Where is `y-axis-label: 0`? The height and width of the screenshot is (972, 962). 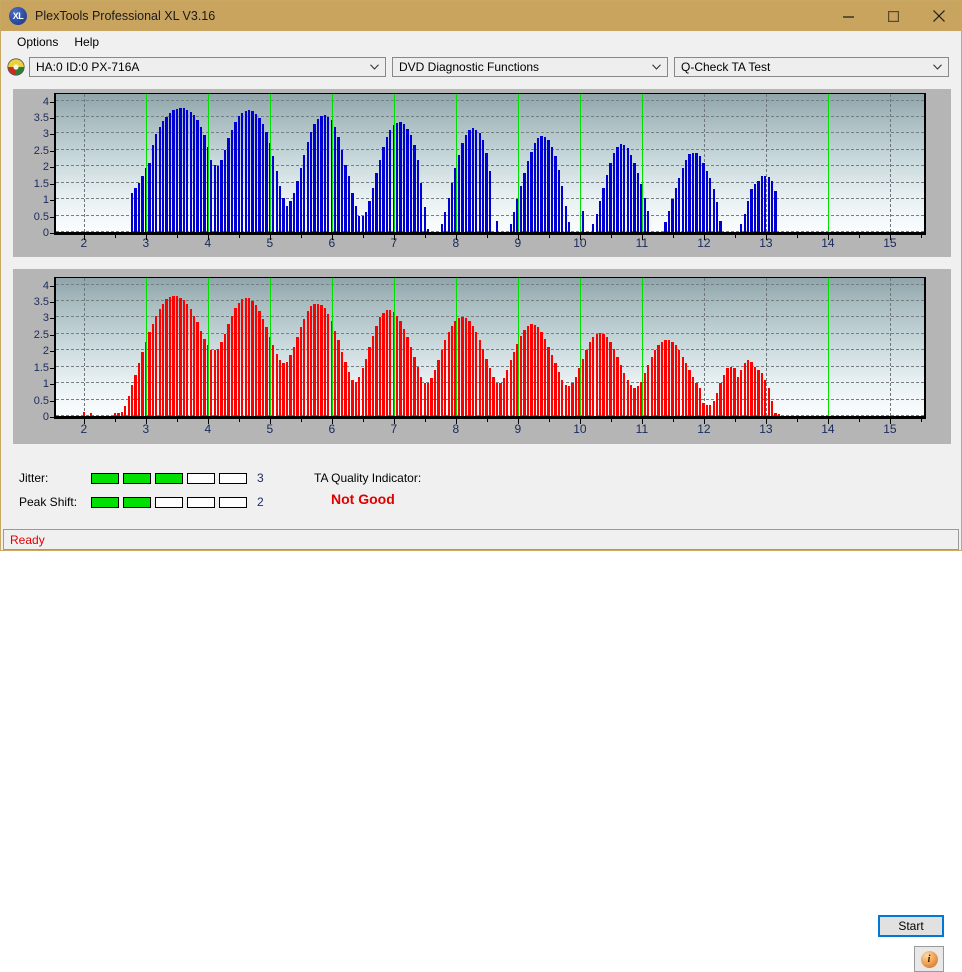
y-axis-label: 0 is located at coordinates (45, 417).